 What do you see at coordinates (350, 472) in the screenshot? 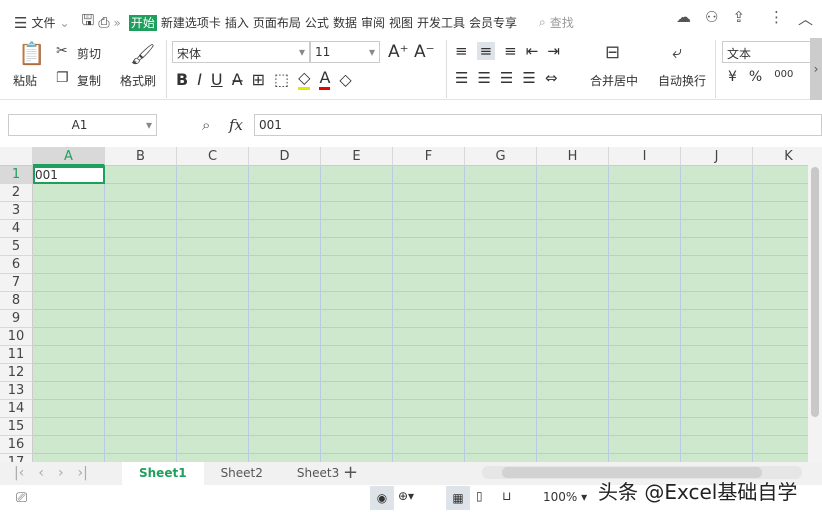
I see `add-sheet-icon: +` at bounding box center [350, 472].